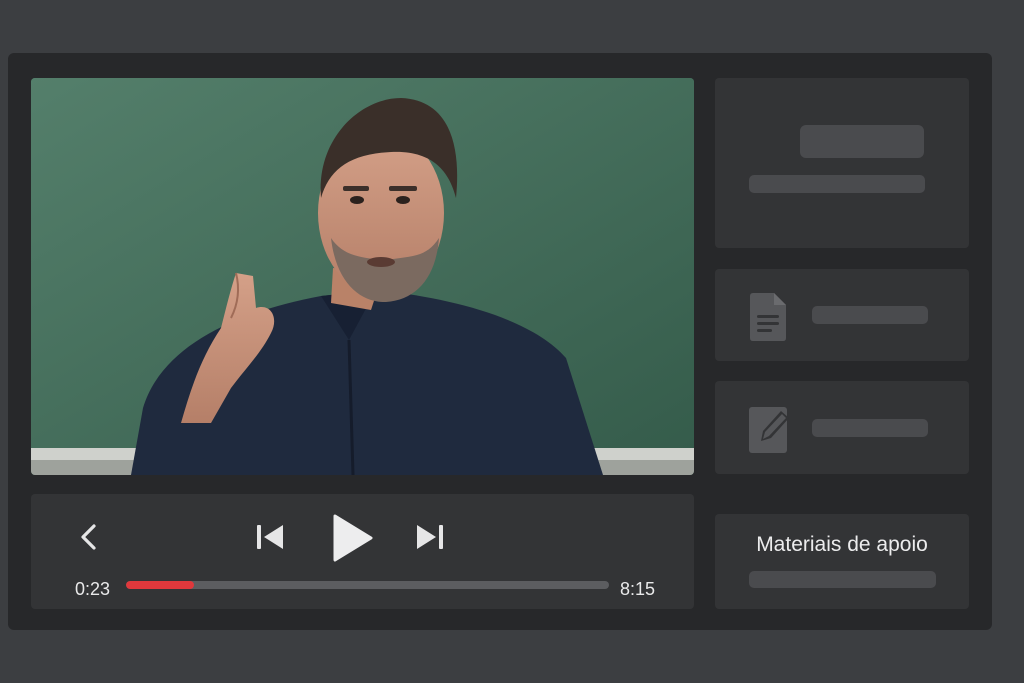  I want to click on document-card, so click(842, 315).